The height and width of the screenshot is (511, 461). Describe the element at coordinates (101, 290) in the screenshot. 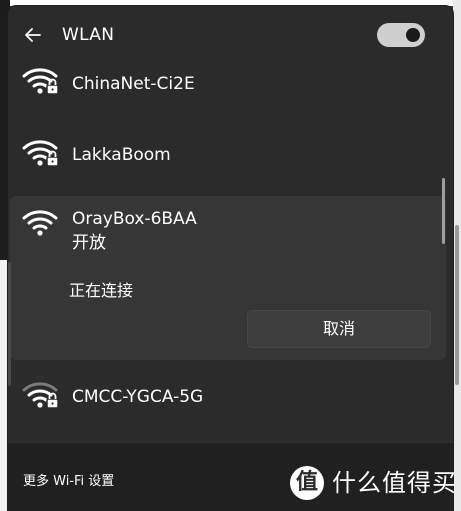

I see `connection-status: 正在连接` at that location.